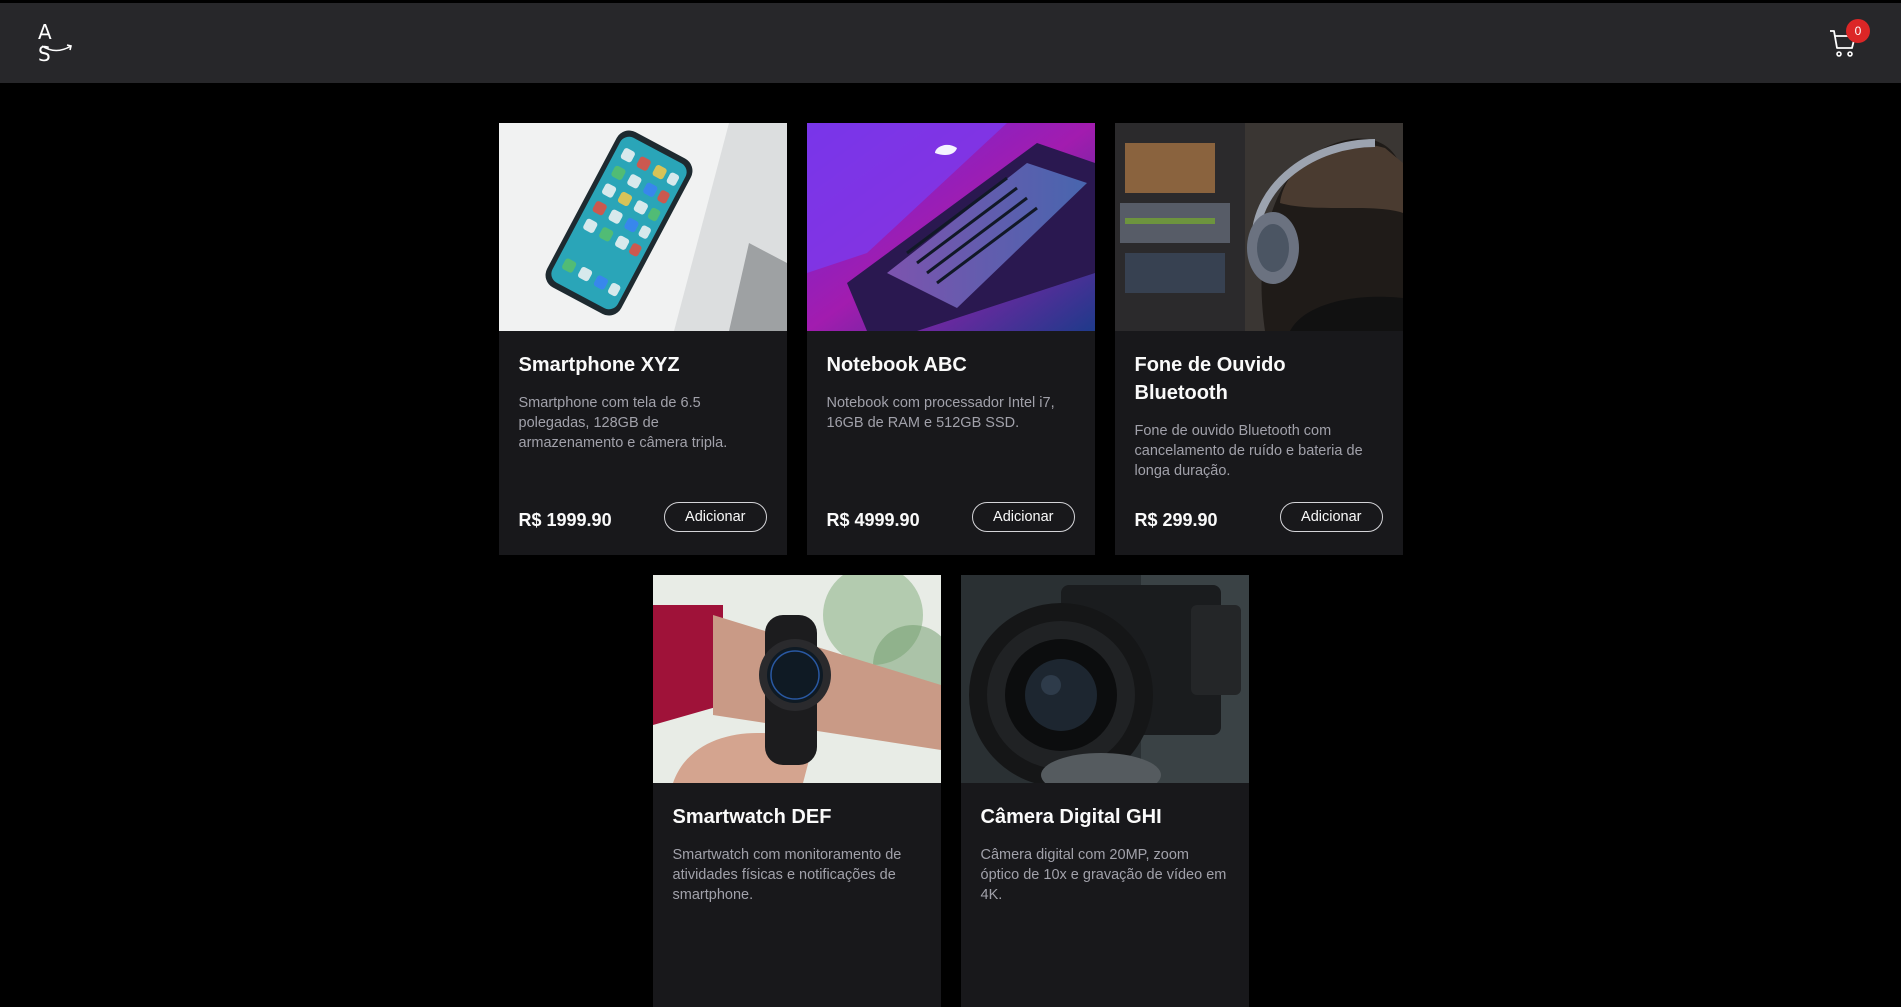 The width and height of the screenshot is (1901, 1007). Describe the element at coordinates (873, 519) in the screenshot. I see `product-price: R$ 4999.90` at that location.